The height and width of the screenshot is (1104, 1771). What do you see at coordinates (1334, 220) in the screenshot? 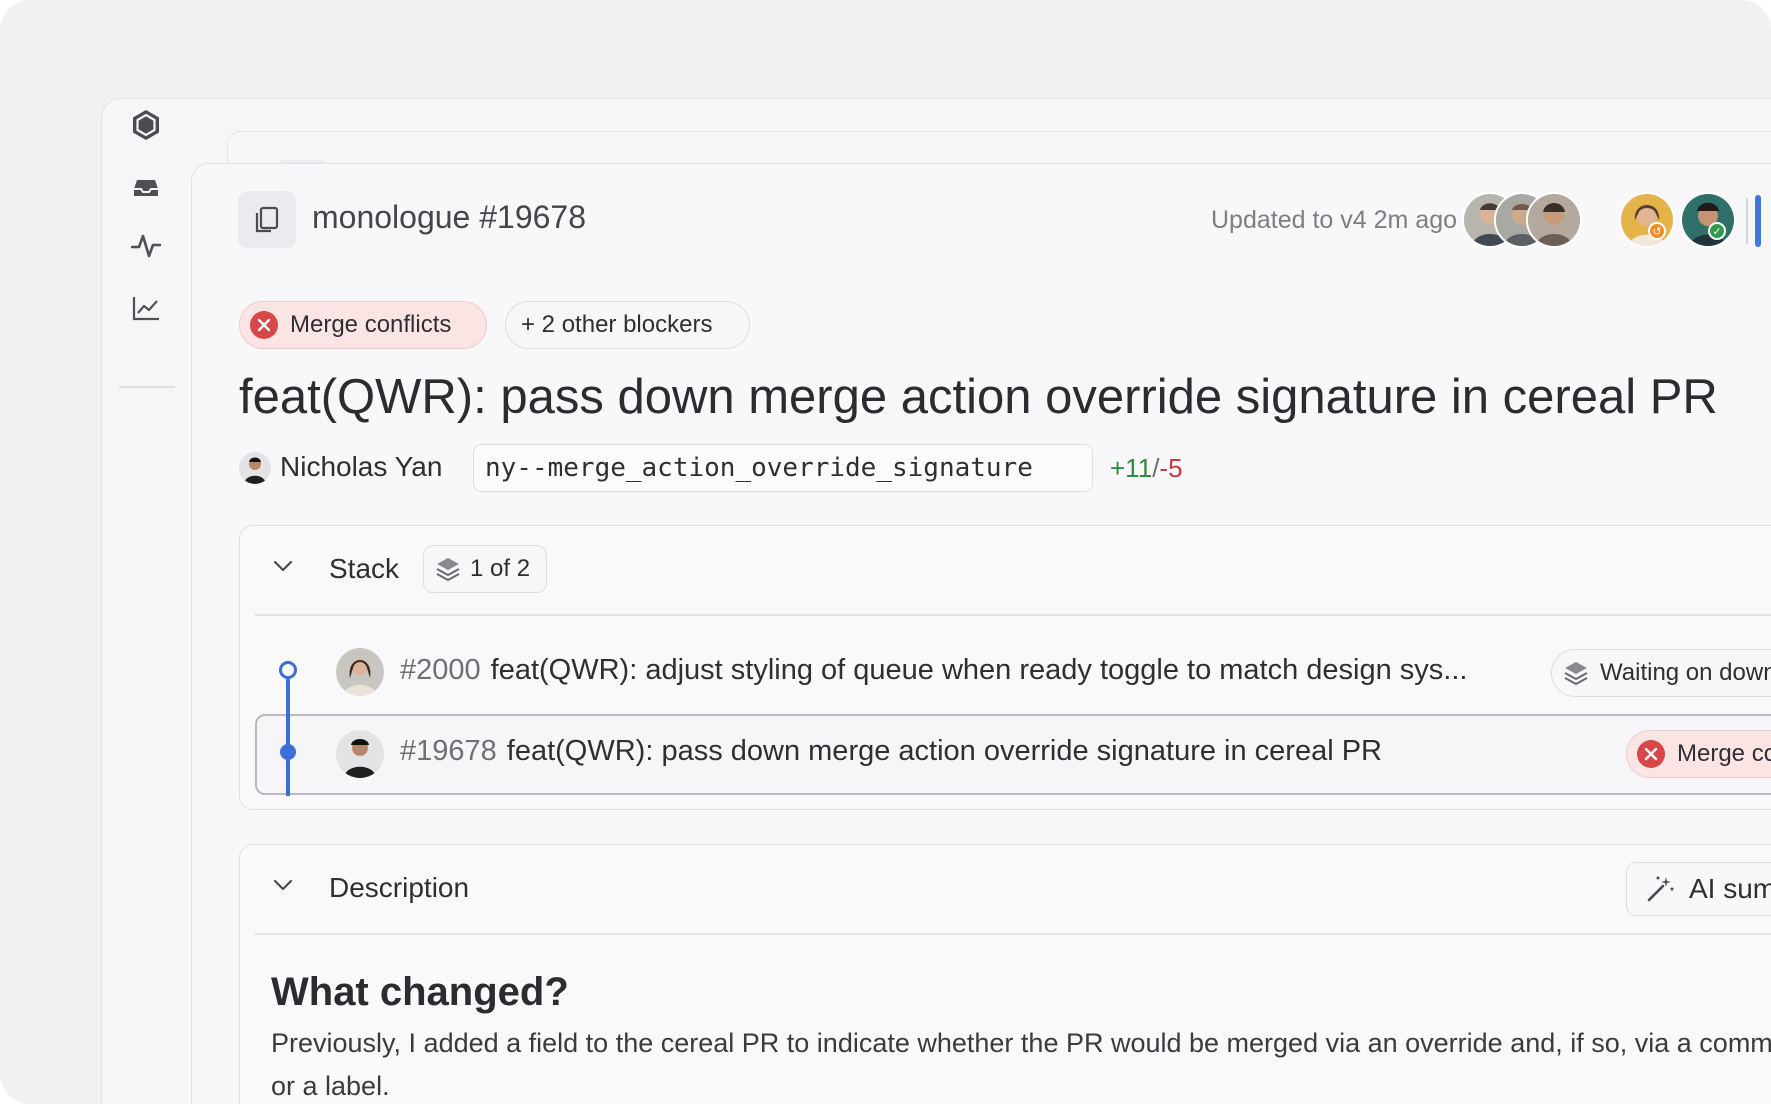
I see `updated-timestamp: Updated to v4 2m ago` at bounding box center [1334, 220].